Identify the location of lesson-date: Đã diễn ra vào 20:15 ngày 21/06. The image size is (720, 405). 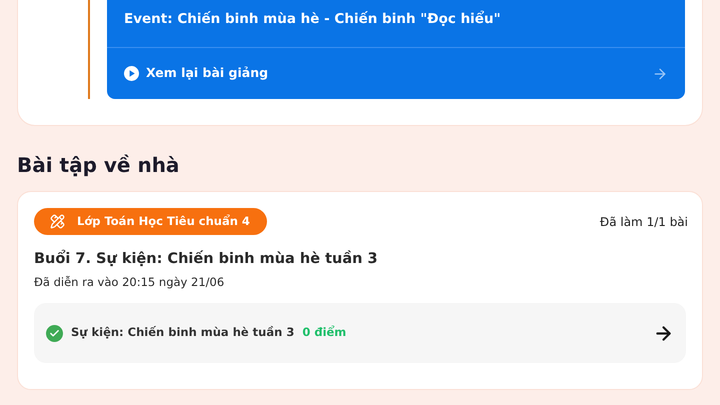
(130, 282).